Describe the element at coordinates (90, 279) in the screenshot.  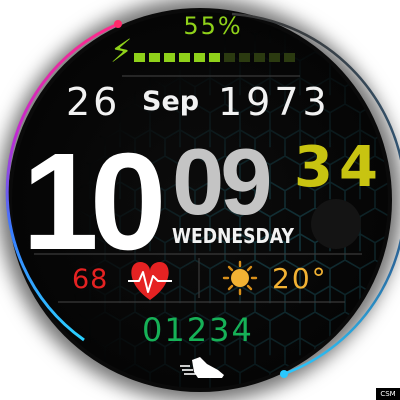
I see `heart-rate-value: 68` at that location.